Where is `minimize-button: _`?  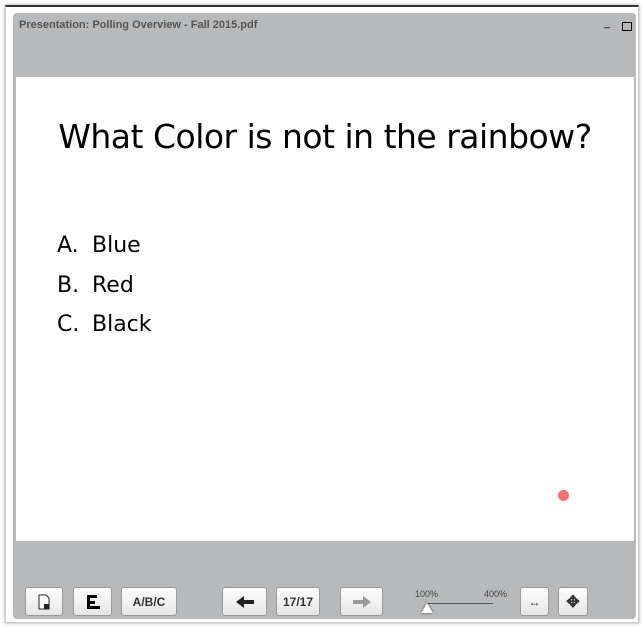 minimize-button: _ is located at coordinates (607, 23).